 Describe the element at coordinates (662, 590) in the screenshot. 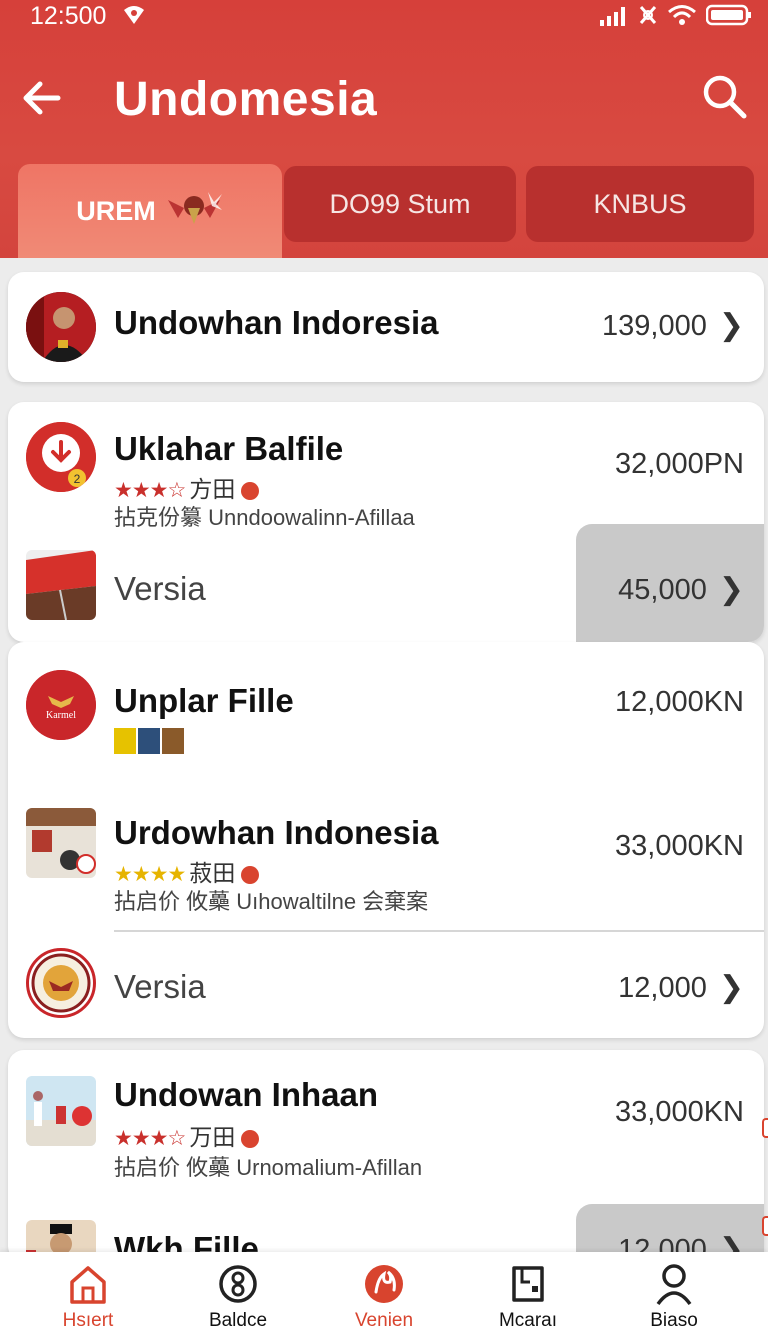

I see `price-value: 45,000` at that location.